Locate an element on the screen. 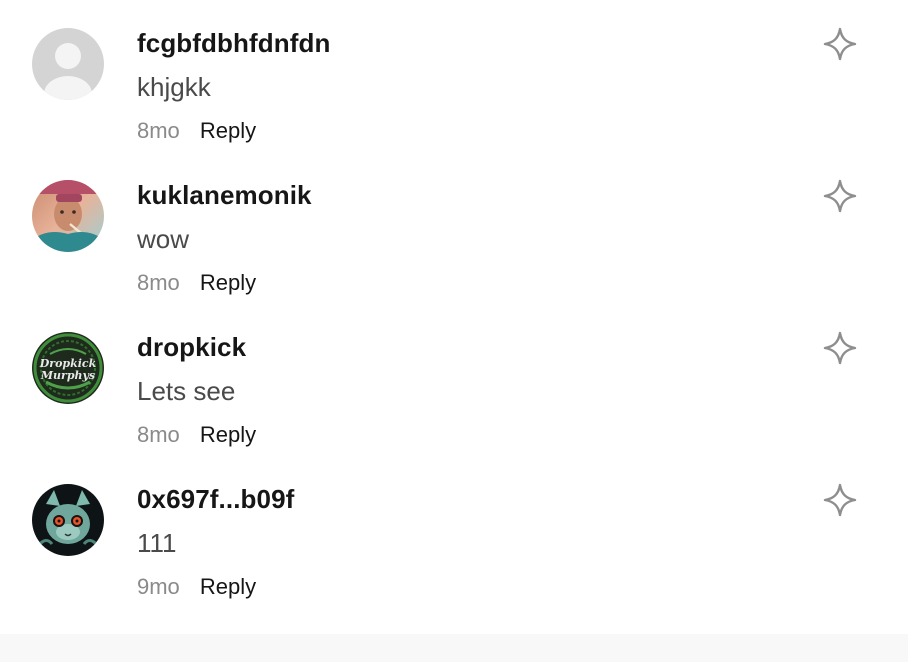 Image resolution: width=908 pixels, height=662 pixels. dropkick-murphys-logo-avatar-icon: Dropkick Murphys is located at coordinates (68, 368).